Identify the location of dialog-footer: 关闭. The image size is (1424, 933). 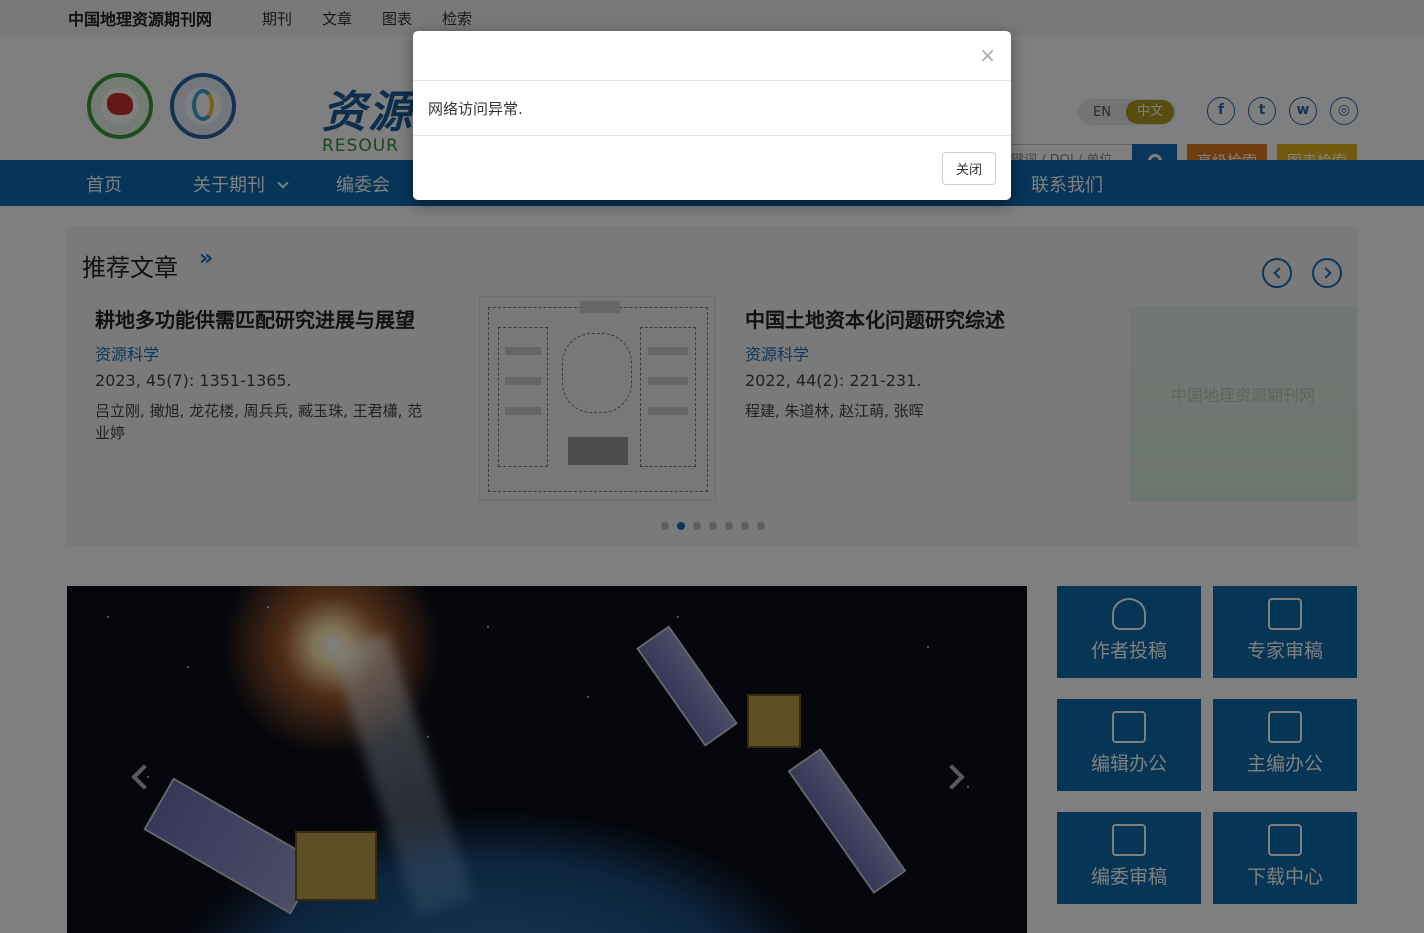
(712, 167).